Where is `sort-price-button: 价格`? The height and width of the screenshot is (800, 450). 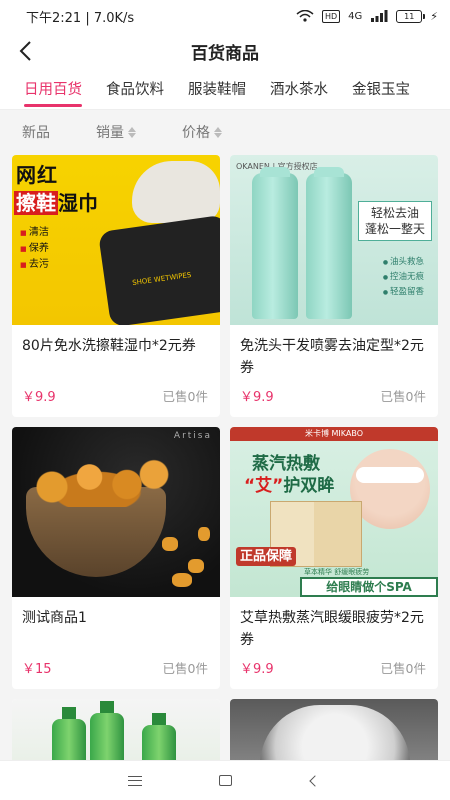 sort-price-button: 价格 is located at coordinates (202, 132).